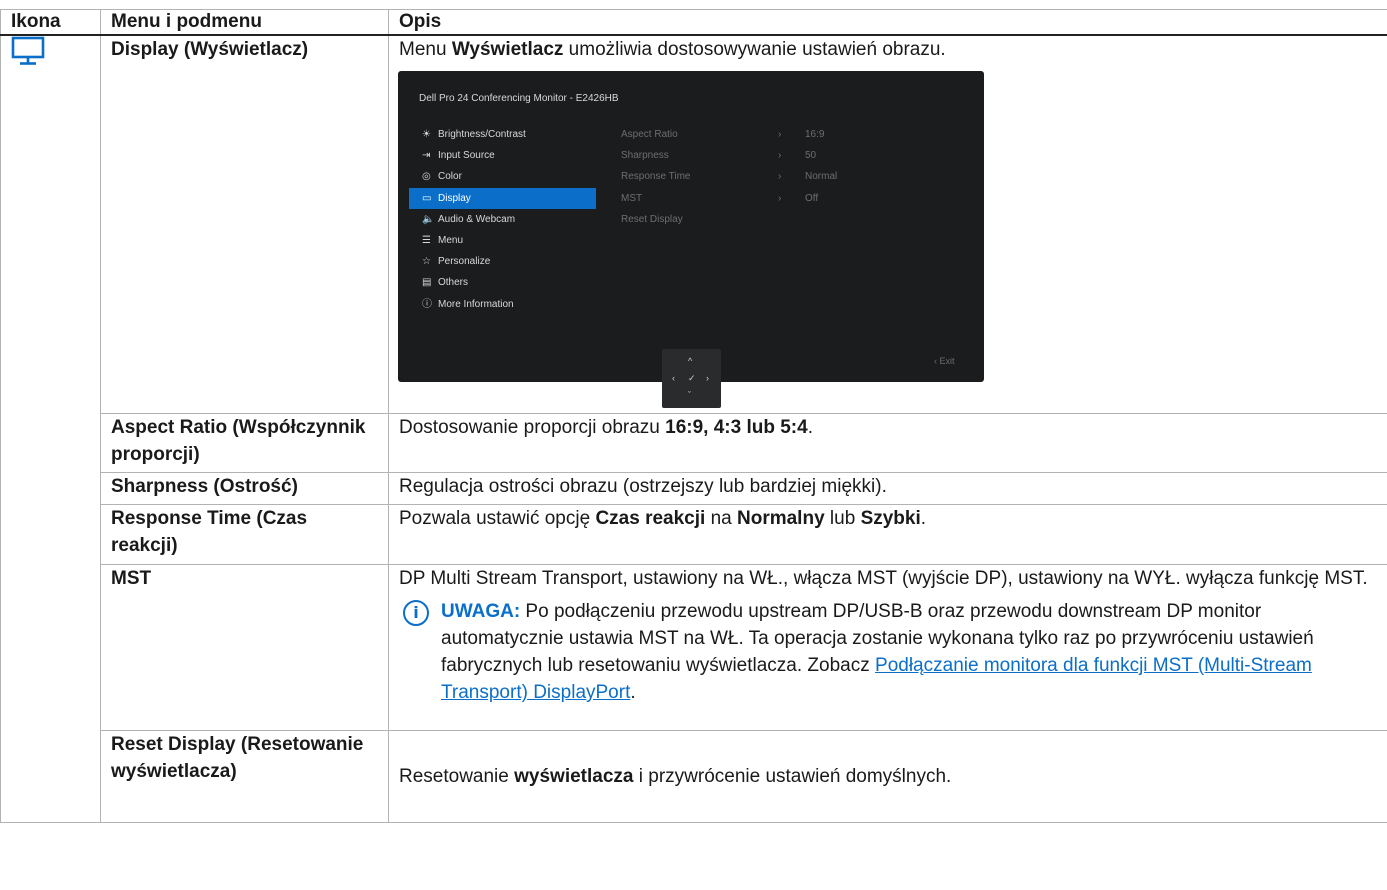 This screenshot has width=1387, height=890. I want to click on desc-bold: 16:9, 4:3 lub 5:4, so click(736, 427).